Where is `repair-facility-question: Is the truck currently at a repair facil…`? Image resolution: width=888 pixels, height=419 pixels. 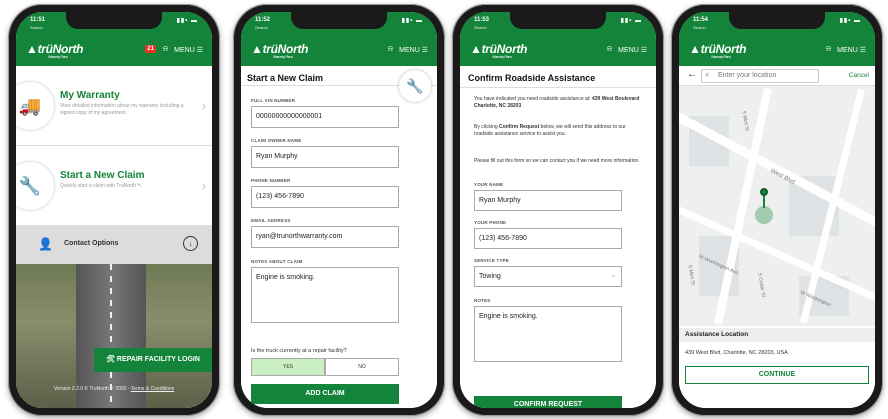 repair-facility-question: Is the truck currently at a repair facil… is located at coordinates (299, 351).